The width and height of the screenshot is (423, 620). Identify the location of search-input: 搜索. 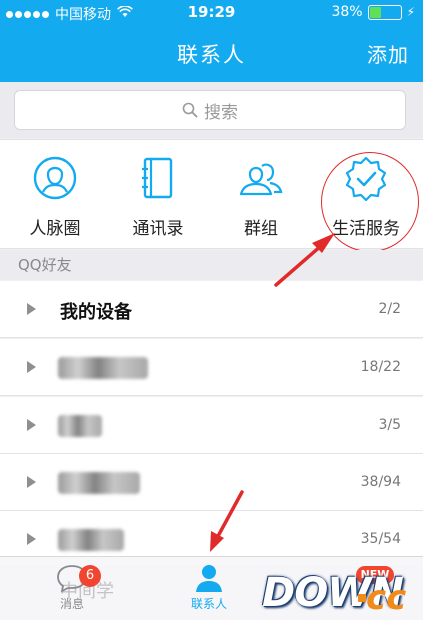
(210, 110).